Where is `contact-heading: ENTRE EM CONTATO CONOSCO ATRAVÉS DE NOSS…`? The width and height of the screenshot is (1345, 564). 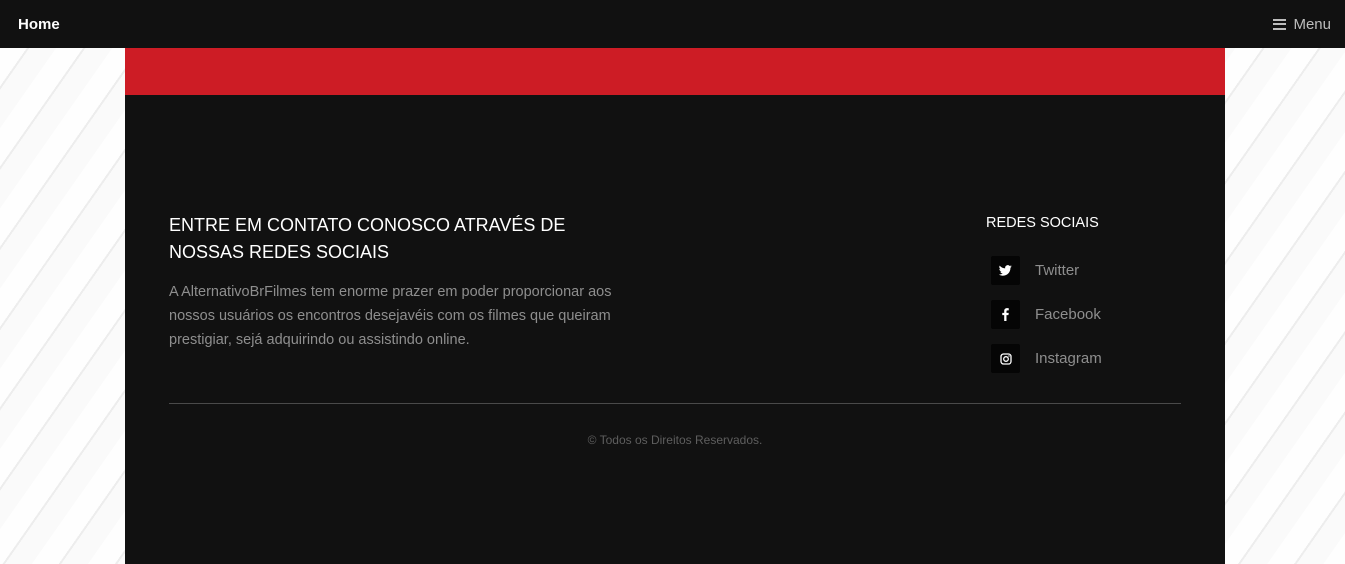 contact-heading: ENTRE EM CONTATO CONOSCO ATRAVÉS DE NOSS… is located at coordinates (367, 238).